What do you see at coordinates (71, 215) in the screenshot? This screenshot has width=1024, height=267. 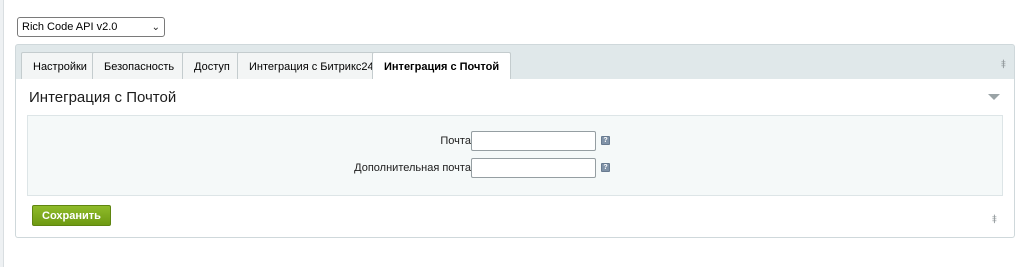 I see `save-button: Сохранить` at bounding box center [71, 215].